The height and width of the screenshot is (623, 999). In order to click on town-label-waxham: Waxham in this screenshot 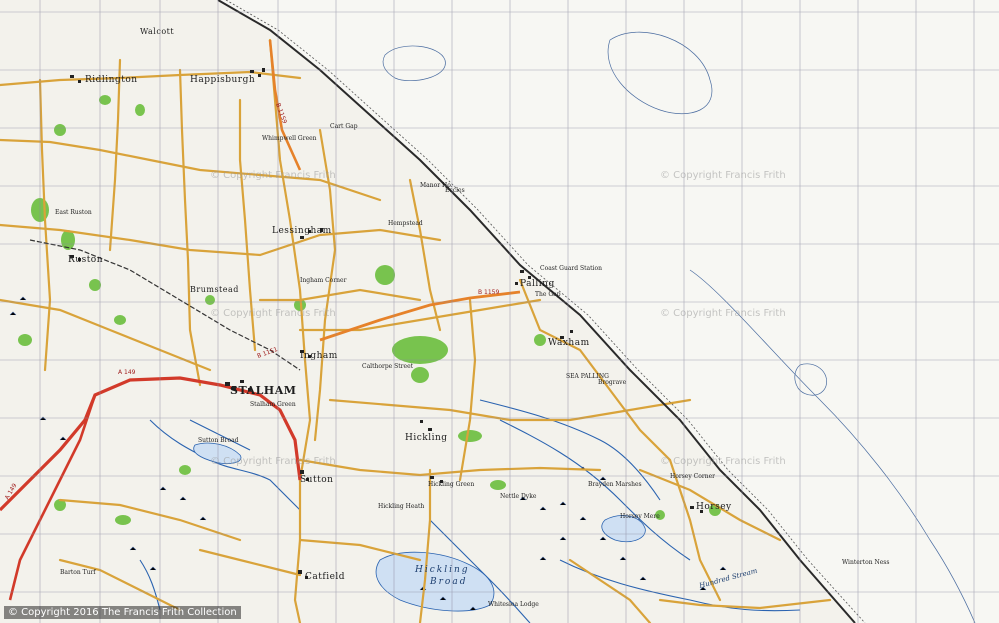, I will do `click(569, 343)`.